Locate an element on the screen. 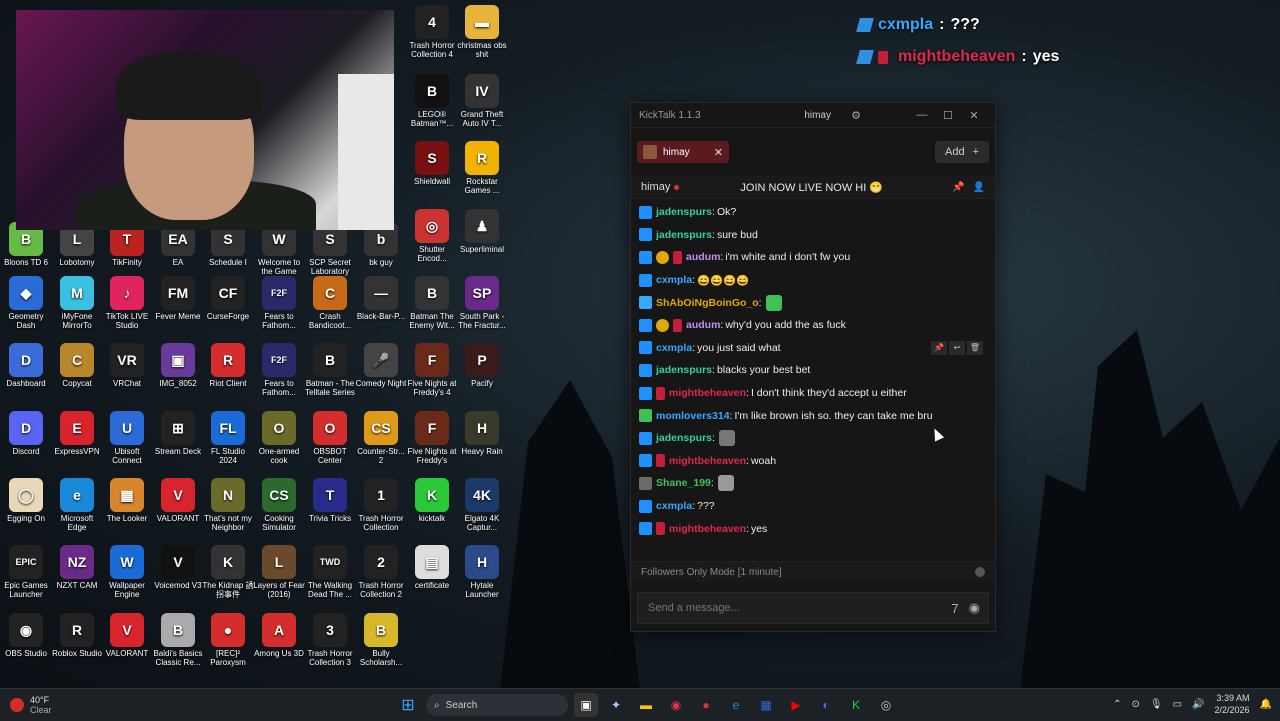  desktop-icon: ⊞ Stream Deck is located at coordinates (178, 444).